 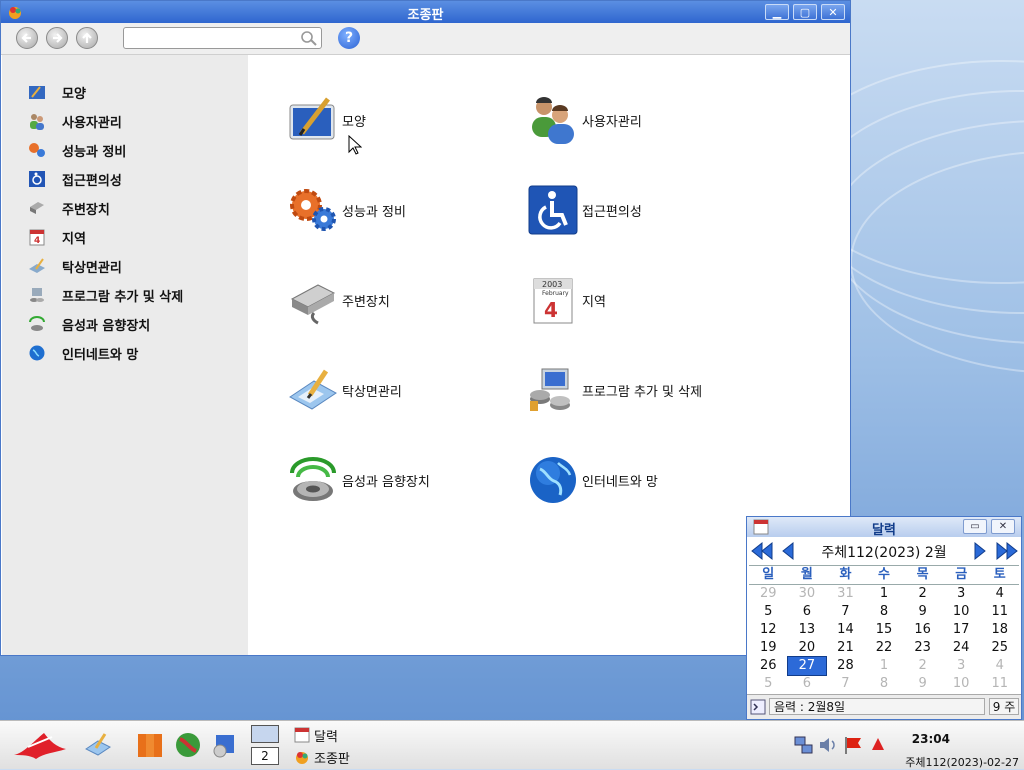 What do you see at coordinates (150, 745) in the screenshot?
I see `file-manager-icon` at bounding box center [150, 745].